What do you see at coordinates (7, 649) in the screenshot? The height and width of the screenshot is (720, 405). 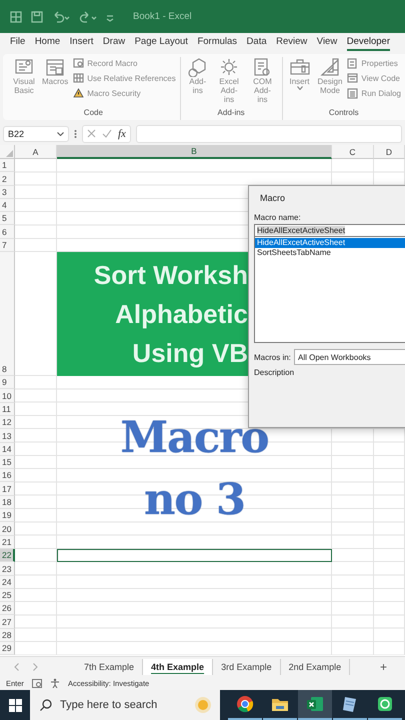 I see `row-header: 29` at bounding box center [7, 649].